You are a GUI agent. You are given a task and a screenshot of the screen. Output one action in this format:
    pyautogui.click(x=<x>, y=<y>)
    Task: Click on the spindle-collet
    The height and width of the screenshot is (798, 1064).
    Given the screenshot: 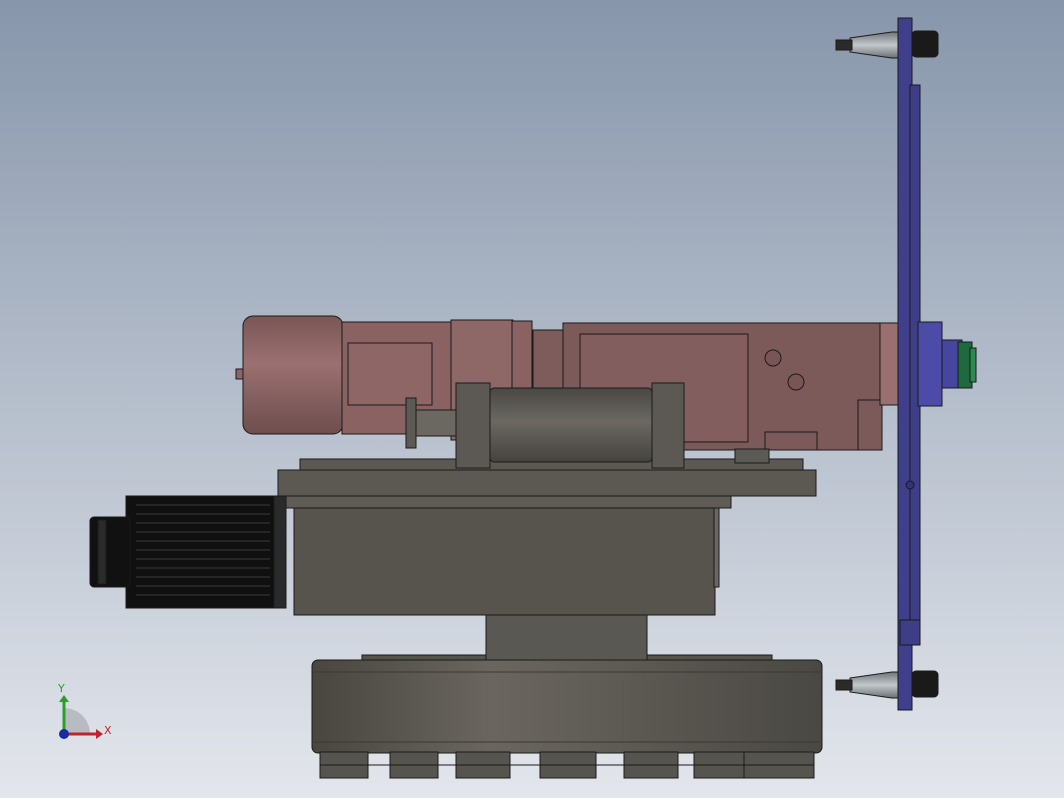 What is the action you would take?
    pyautogui.click(x=967, y=365)
    